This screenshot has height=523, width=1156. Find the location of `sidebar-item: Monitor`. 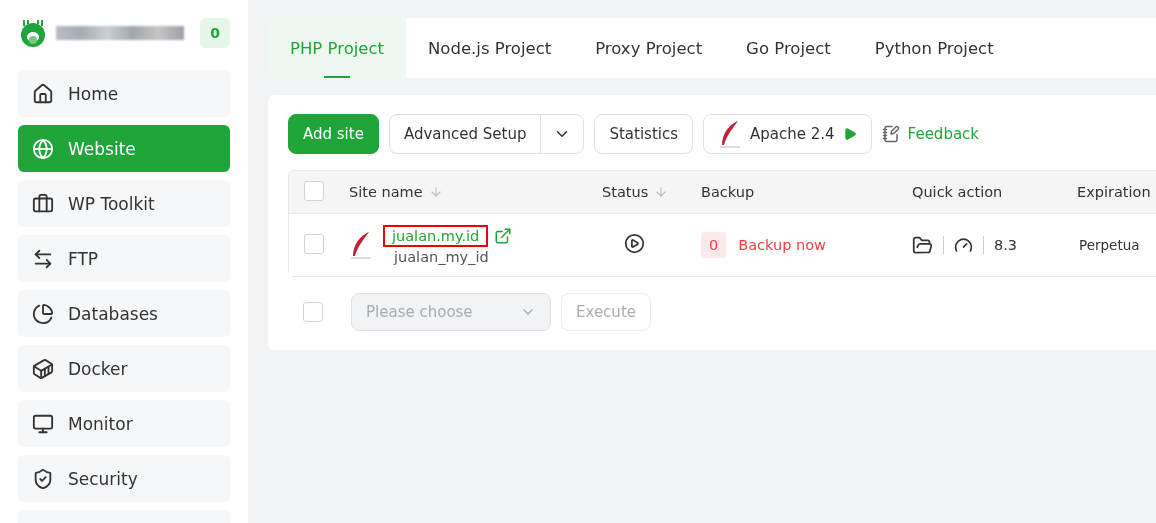

sidebar-item: Monitor is located at coordinates (124, 423).